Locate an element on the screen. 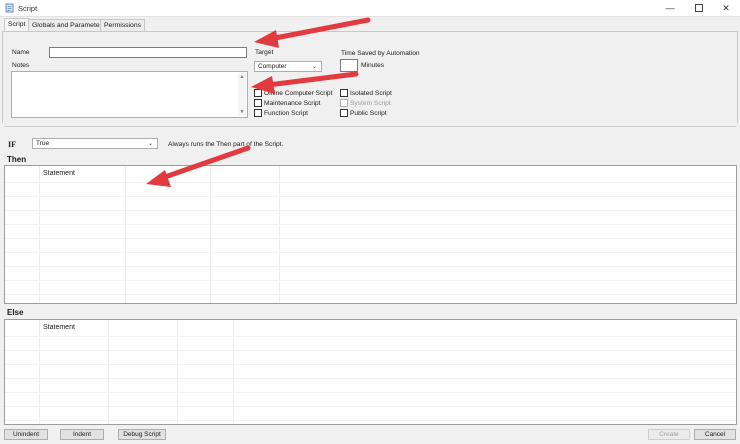 The height and width of the screenshot is (444, 740). tab-script: Script is located at coordinates (17, 25).